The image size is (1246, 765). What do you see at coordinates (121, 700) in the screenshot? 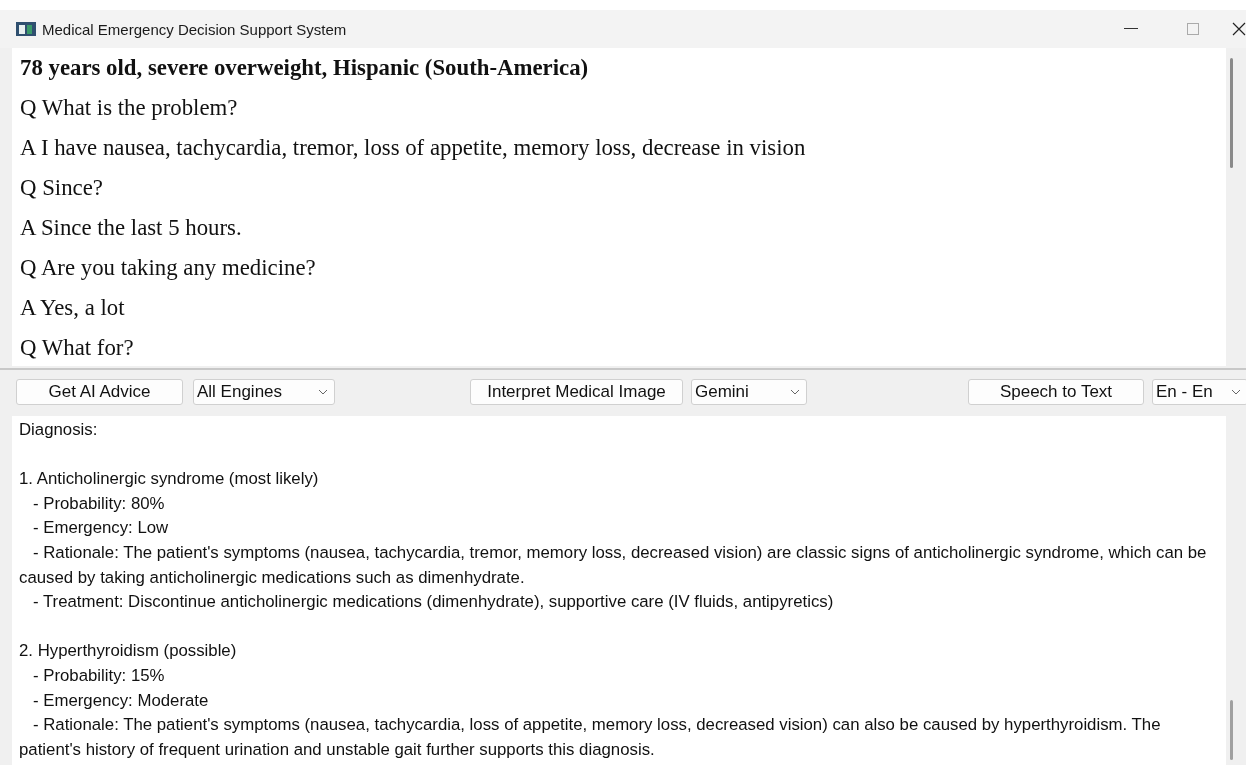
I see `diagnosis-line: - Emergency: Moderate` at bounding box center [121, 700].